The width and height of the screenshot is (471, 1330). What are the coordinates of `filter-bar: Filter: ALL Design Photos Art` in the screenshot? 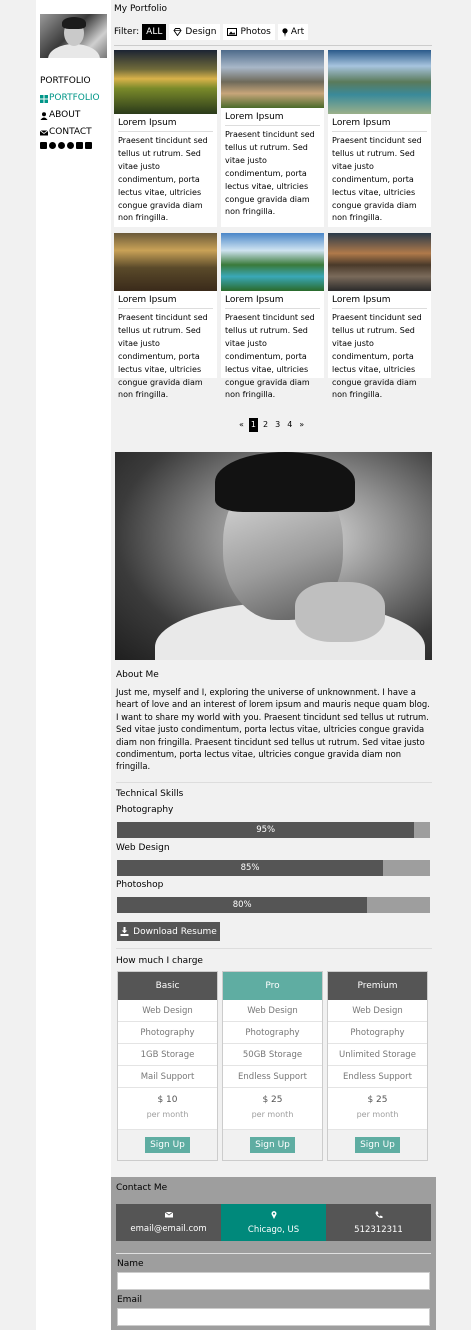 It's located at (211, 32).